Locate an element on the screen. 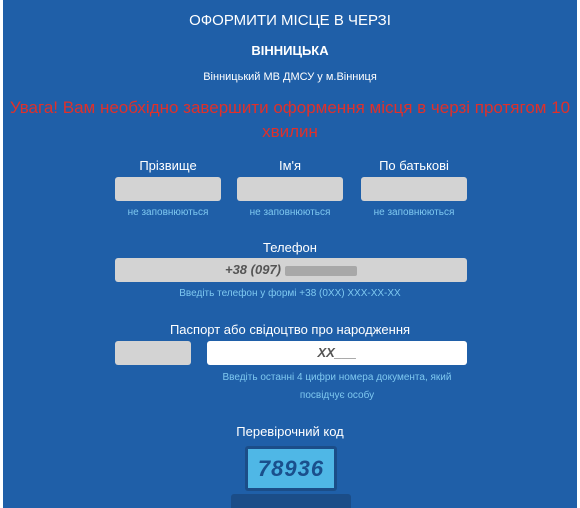 The width and height of the screenshot is (580, 508). passport-number-input: XX___ is located at coordinates (337, 353).